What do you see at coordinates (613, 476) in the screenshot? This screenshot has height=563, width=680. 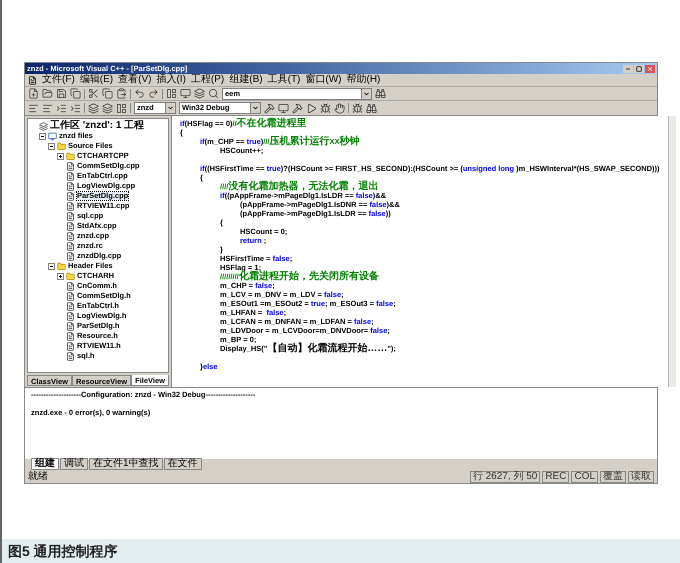 I see `status-pane: 覆盖` at bounding box center [613, 476].